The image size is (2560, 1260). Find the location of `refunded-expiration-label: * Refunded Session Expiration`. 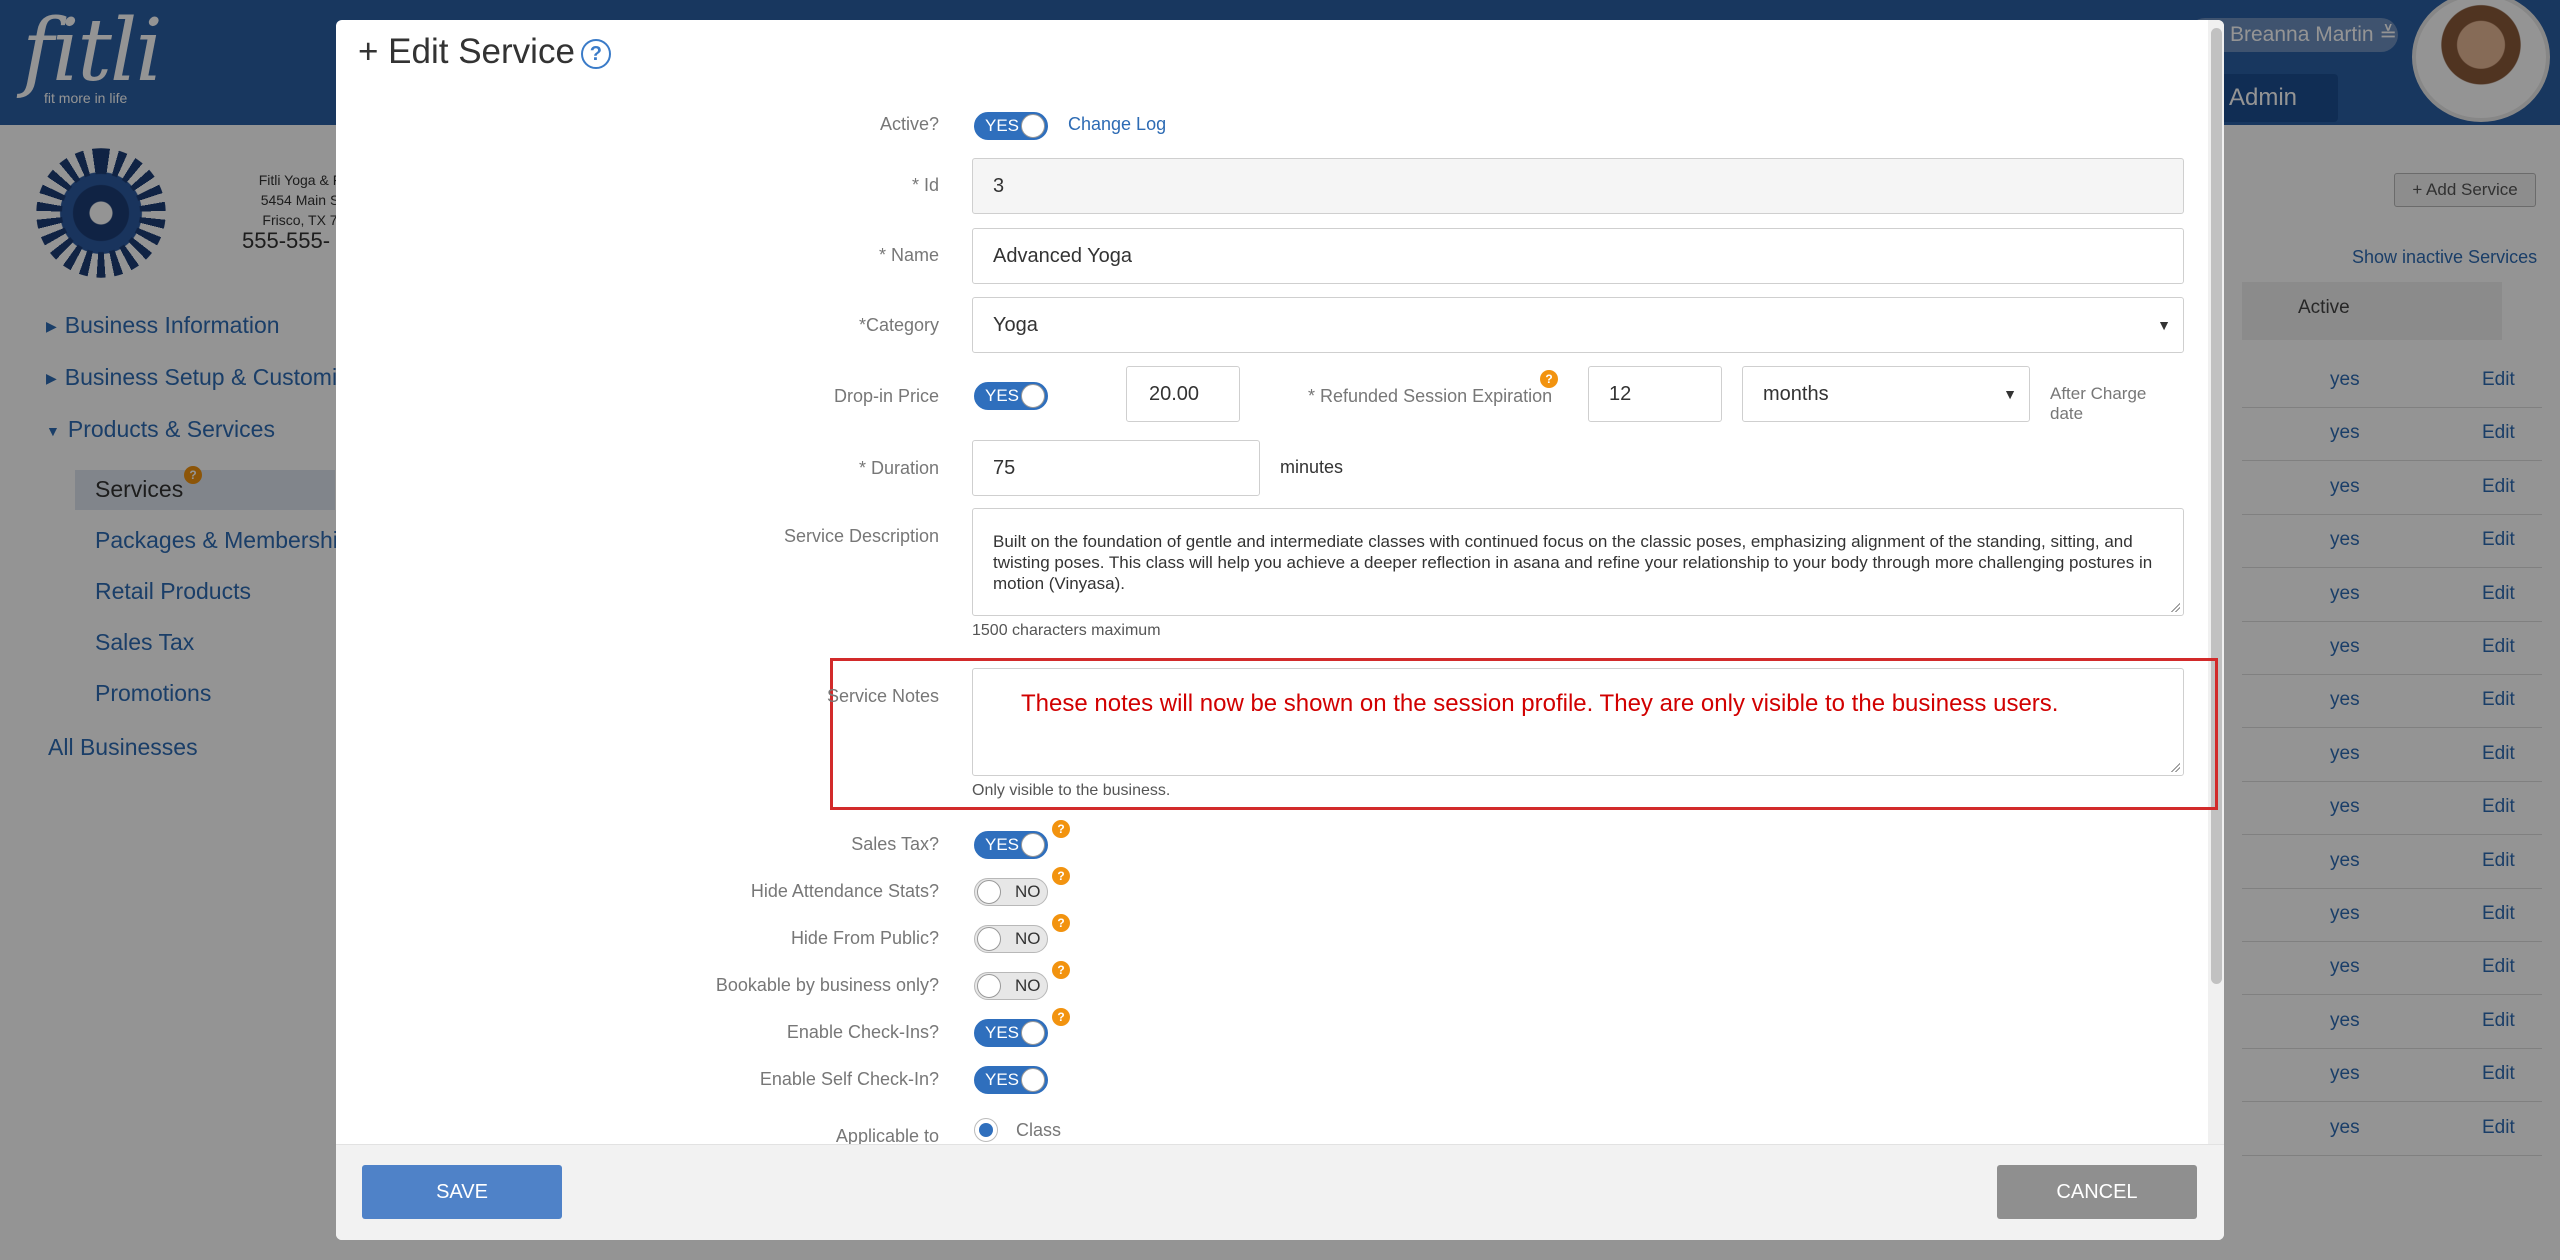

refunded-expiration-label: * Refunded Session Expiration is located at coordinates (1430, 396).